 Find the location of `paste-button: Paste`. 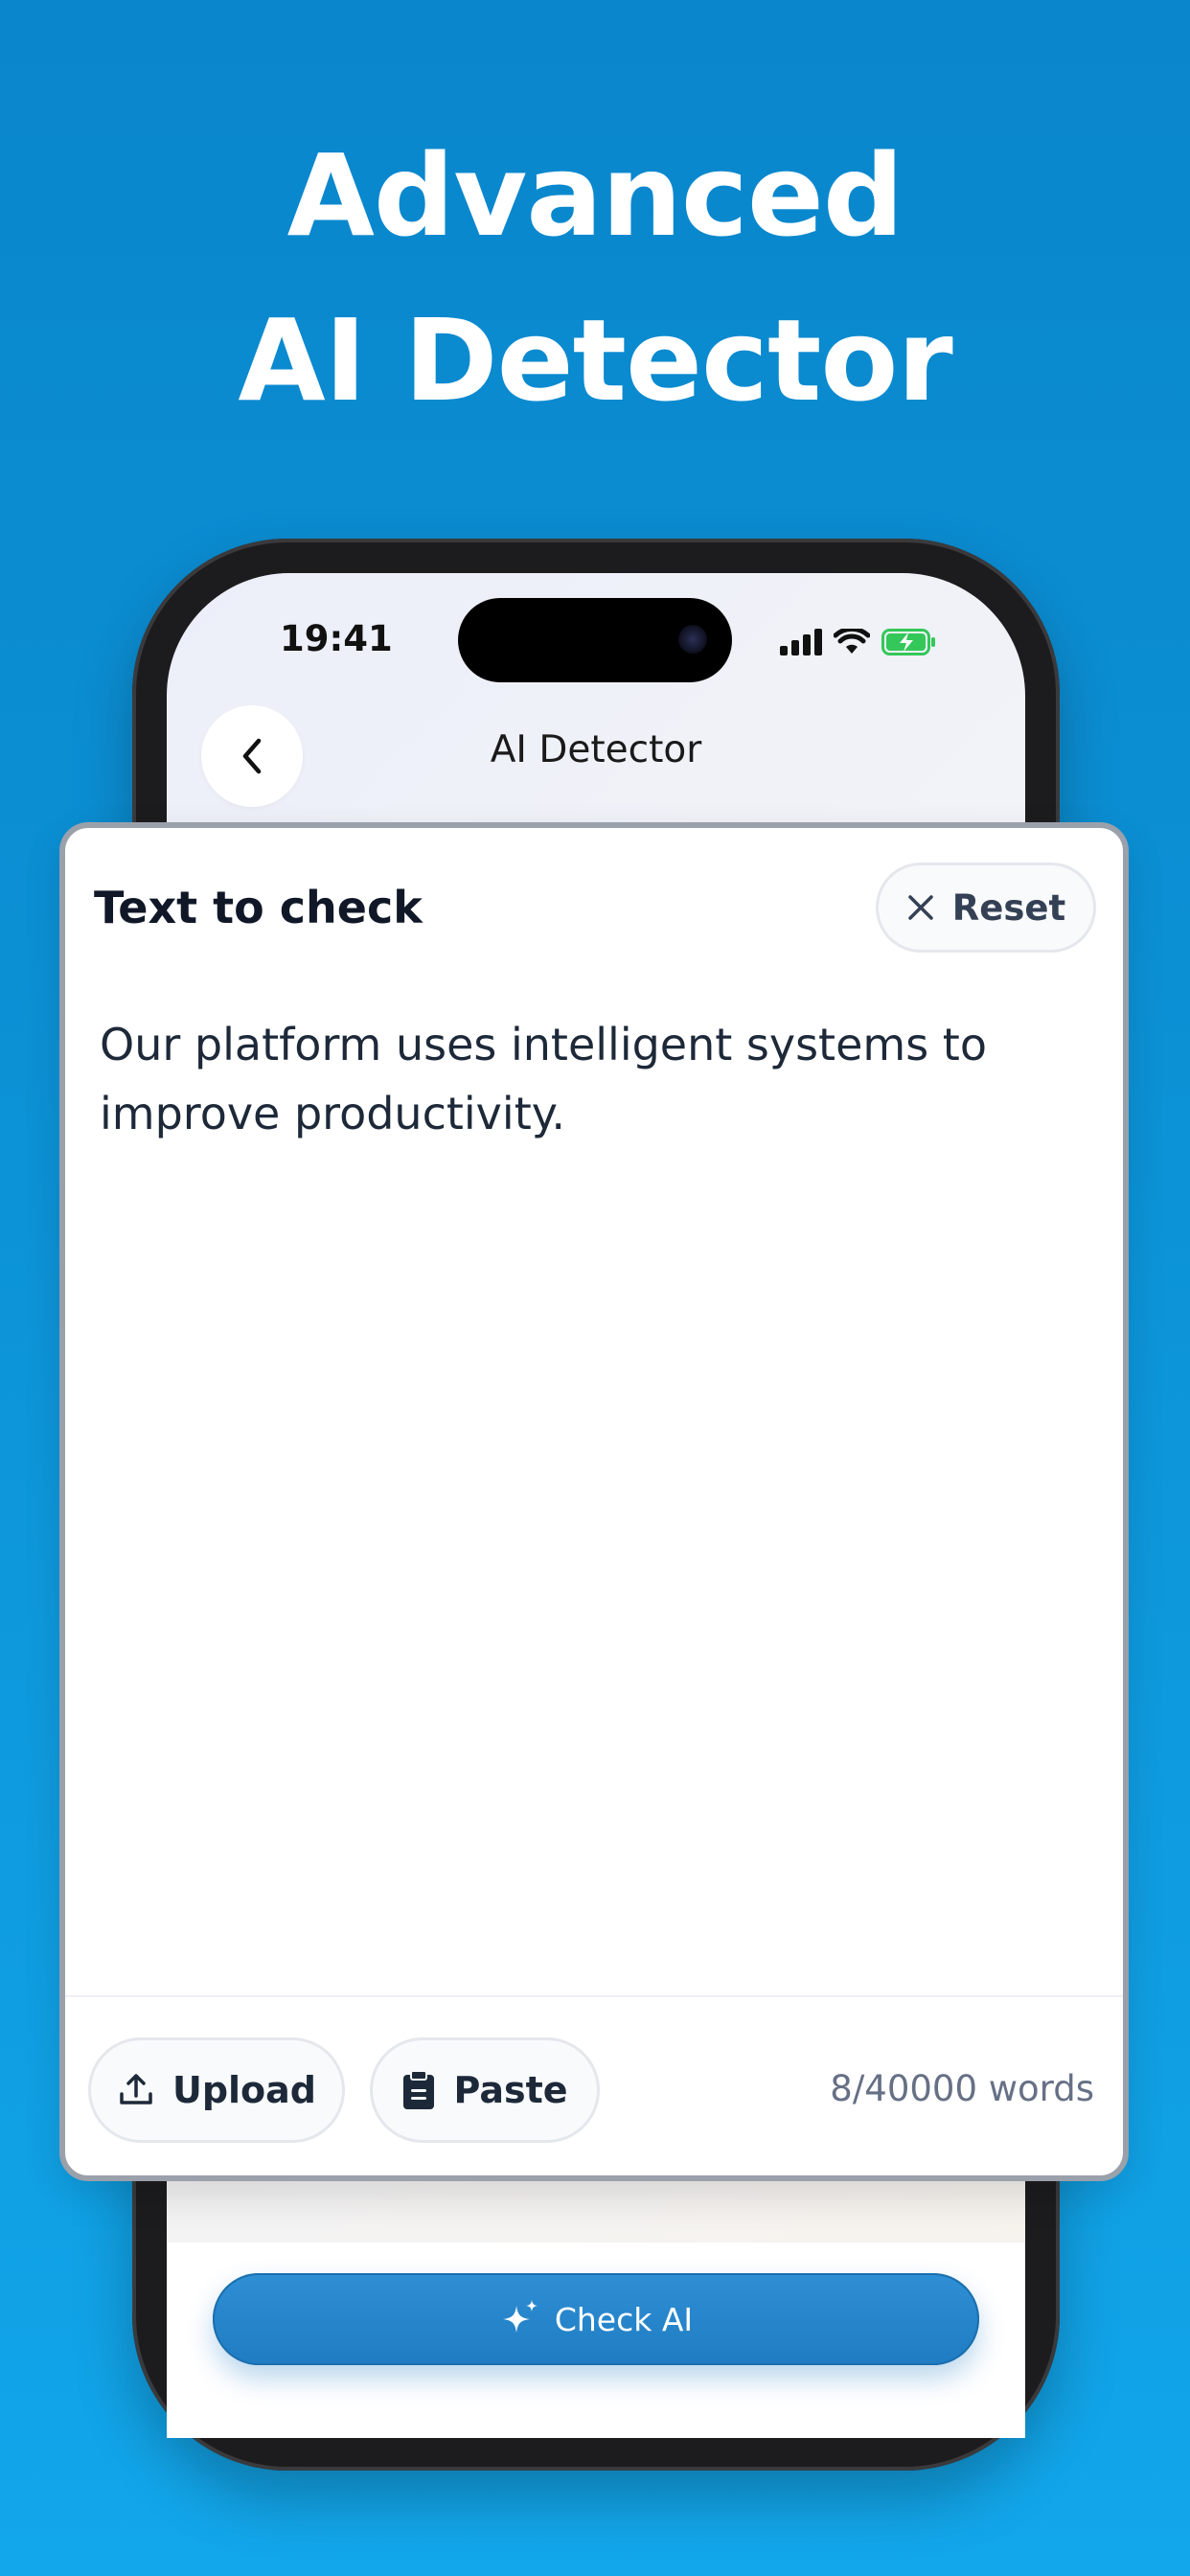

paste-button: Paste is located at coordinates (485, 2090).